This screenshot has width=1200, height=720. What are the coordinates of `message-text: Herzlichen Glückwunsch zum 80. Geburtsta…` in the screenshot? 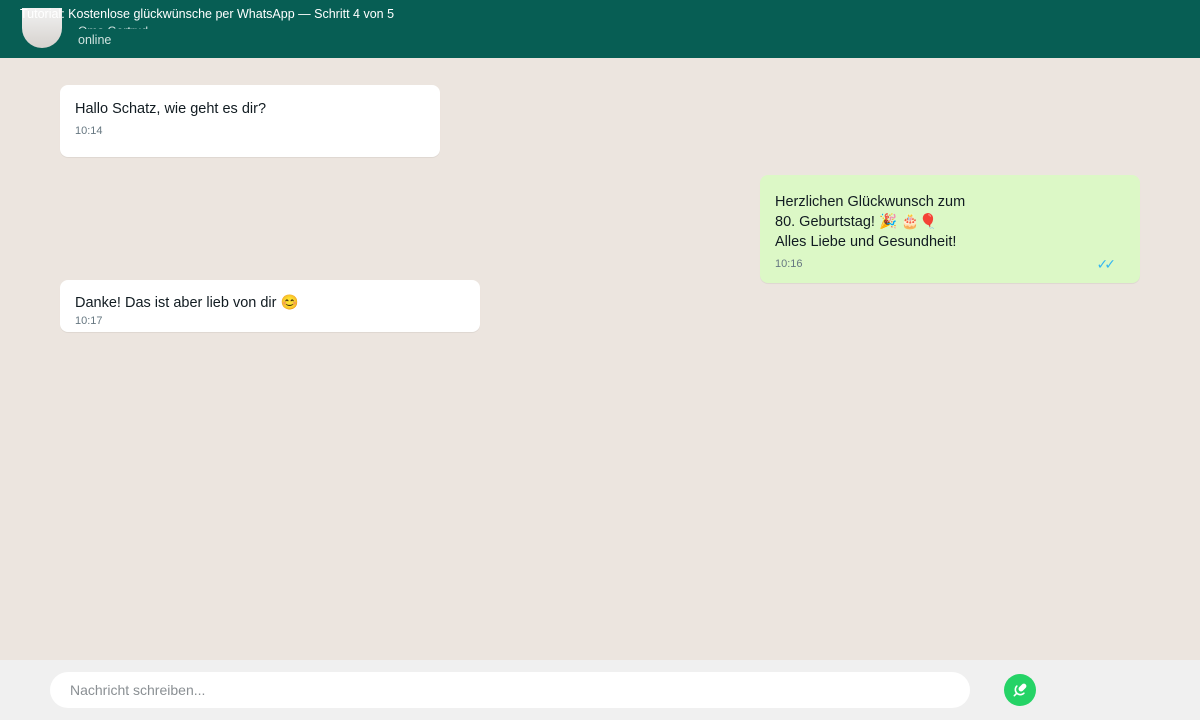 It's located at (870, 222).